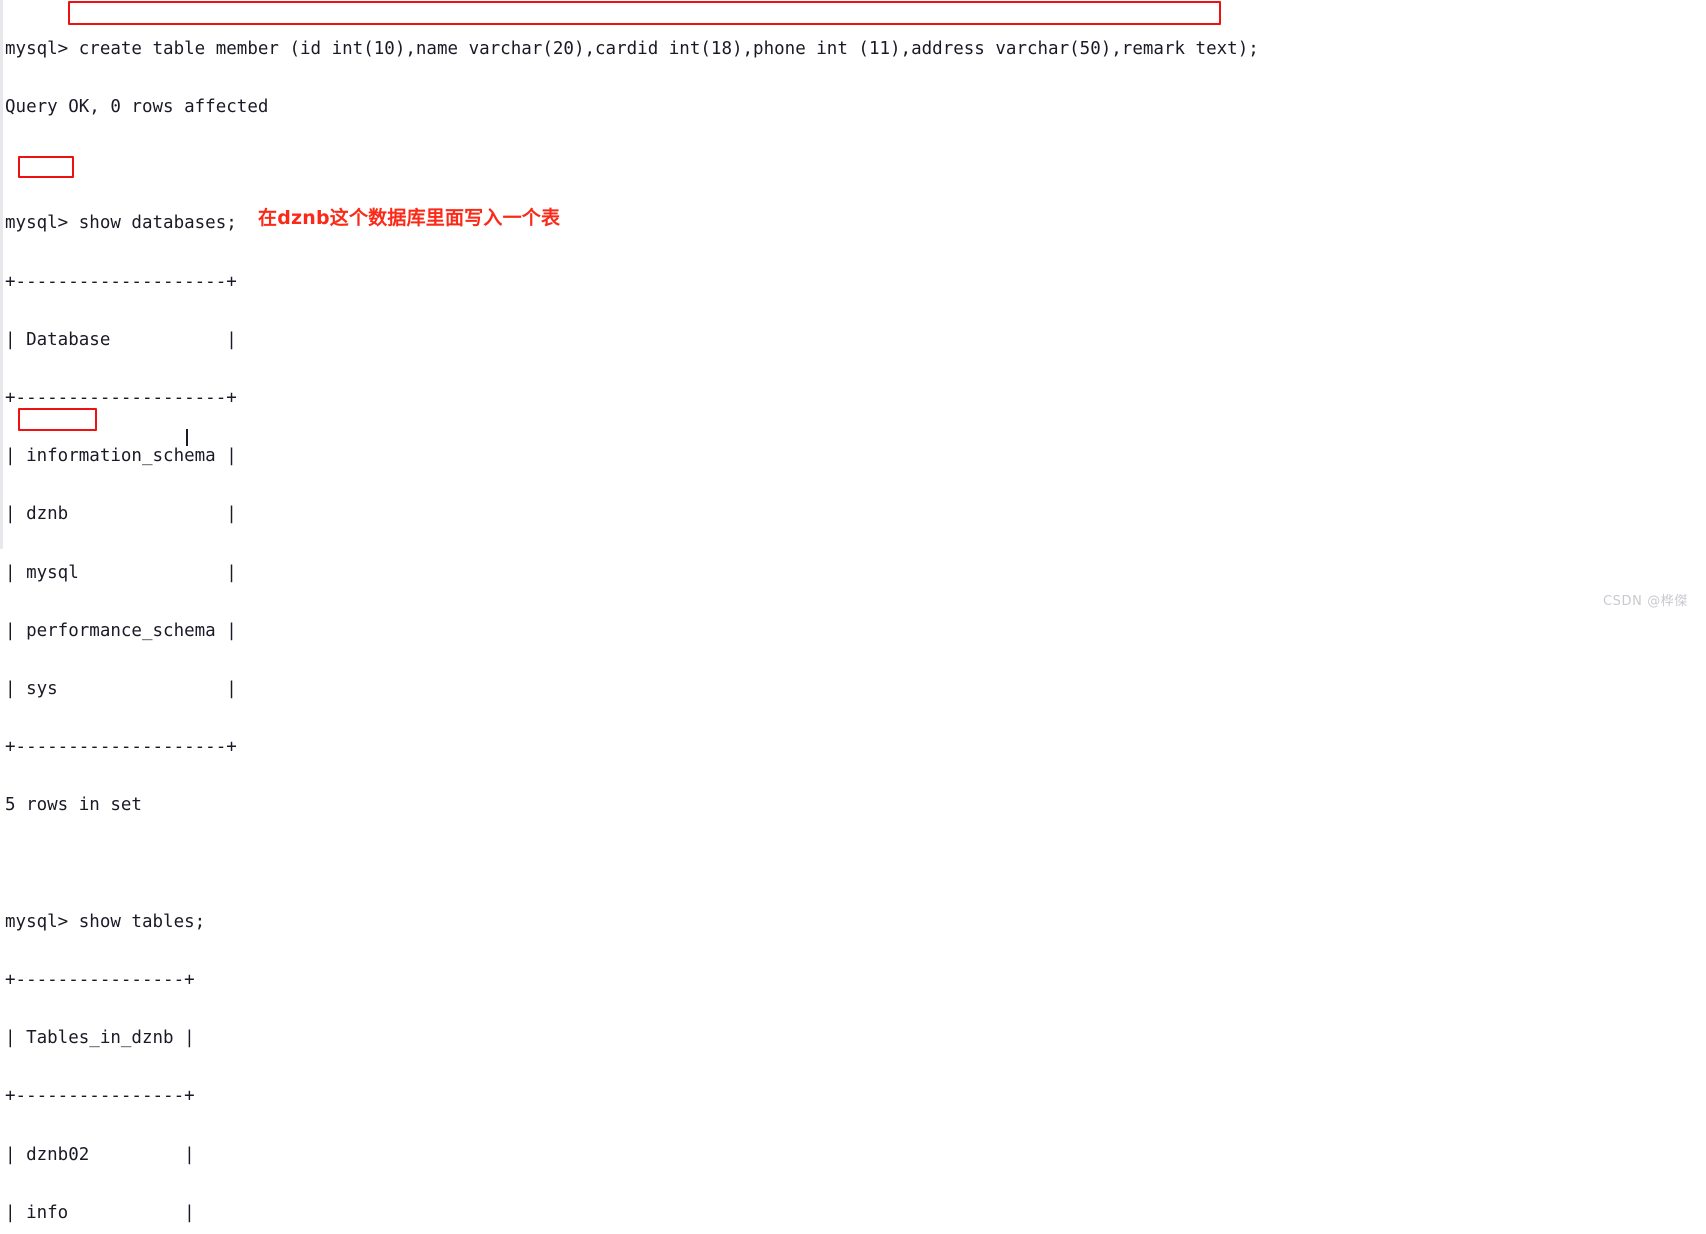 Image resolution: width=1706 pixels, height=1234 pixels. I want to click on db-table-bottom-rule: +--------------------+, so click(121, 747).